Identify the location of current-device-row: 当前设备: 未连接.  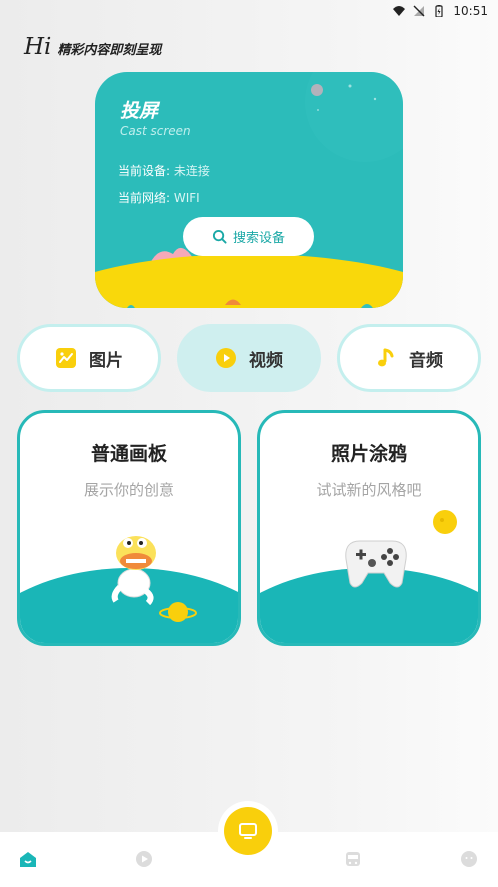
(164, 170).